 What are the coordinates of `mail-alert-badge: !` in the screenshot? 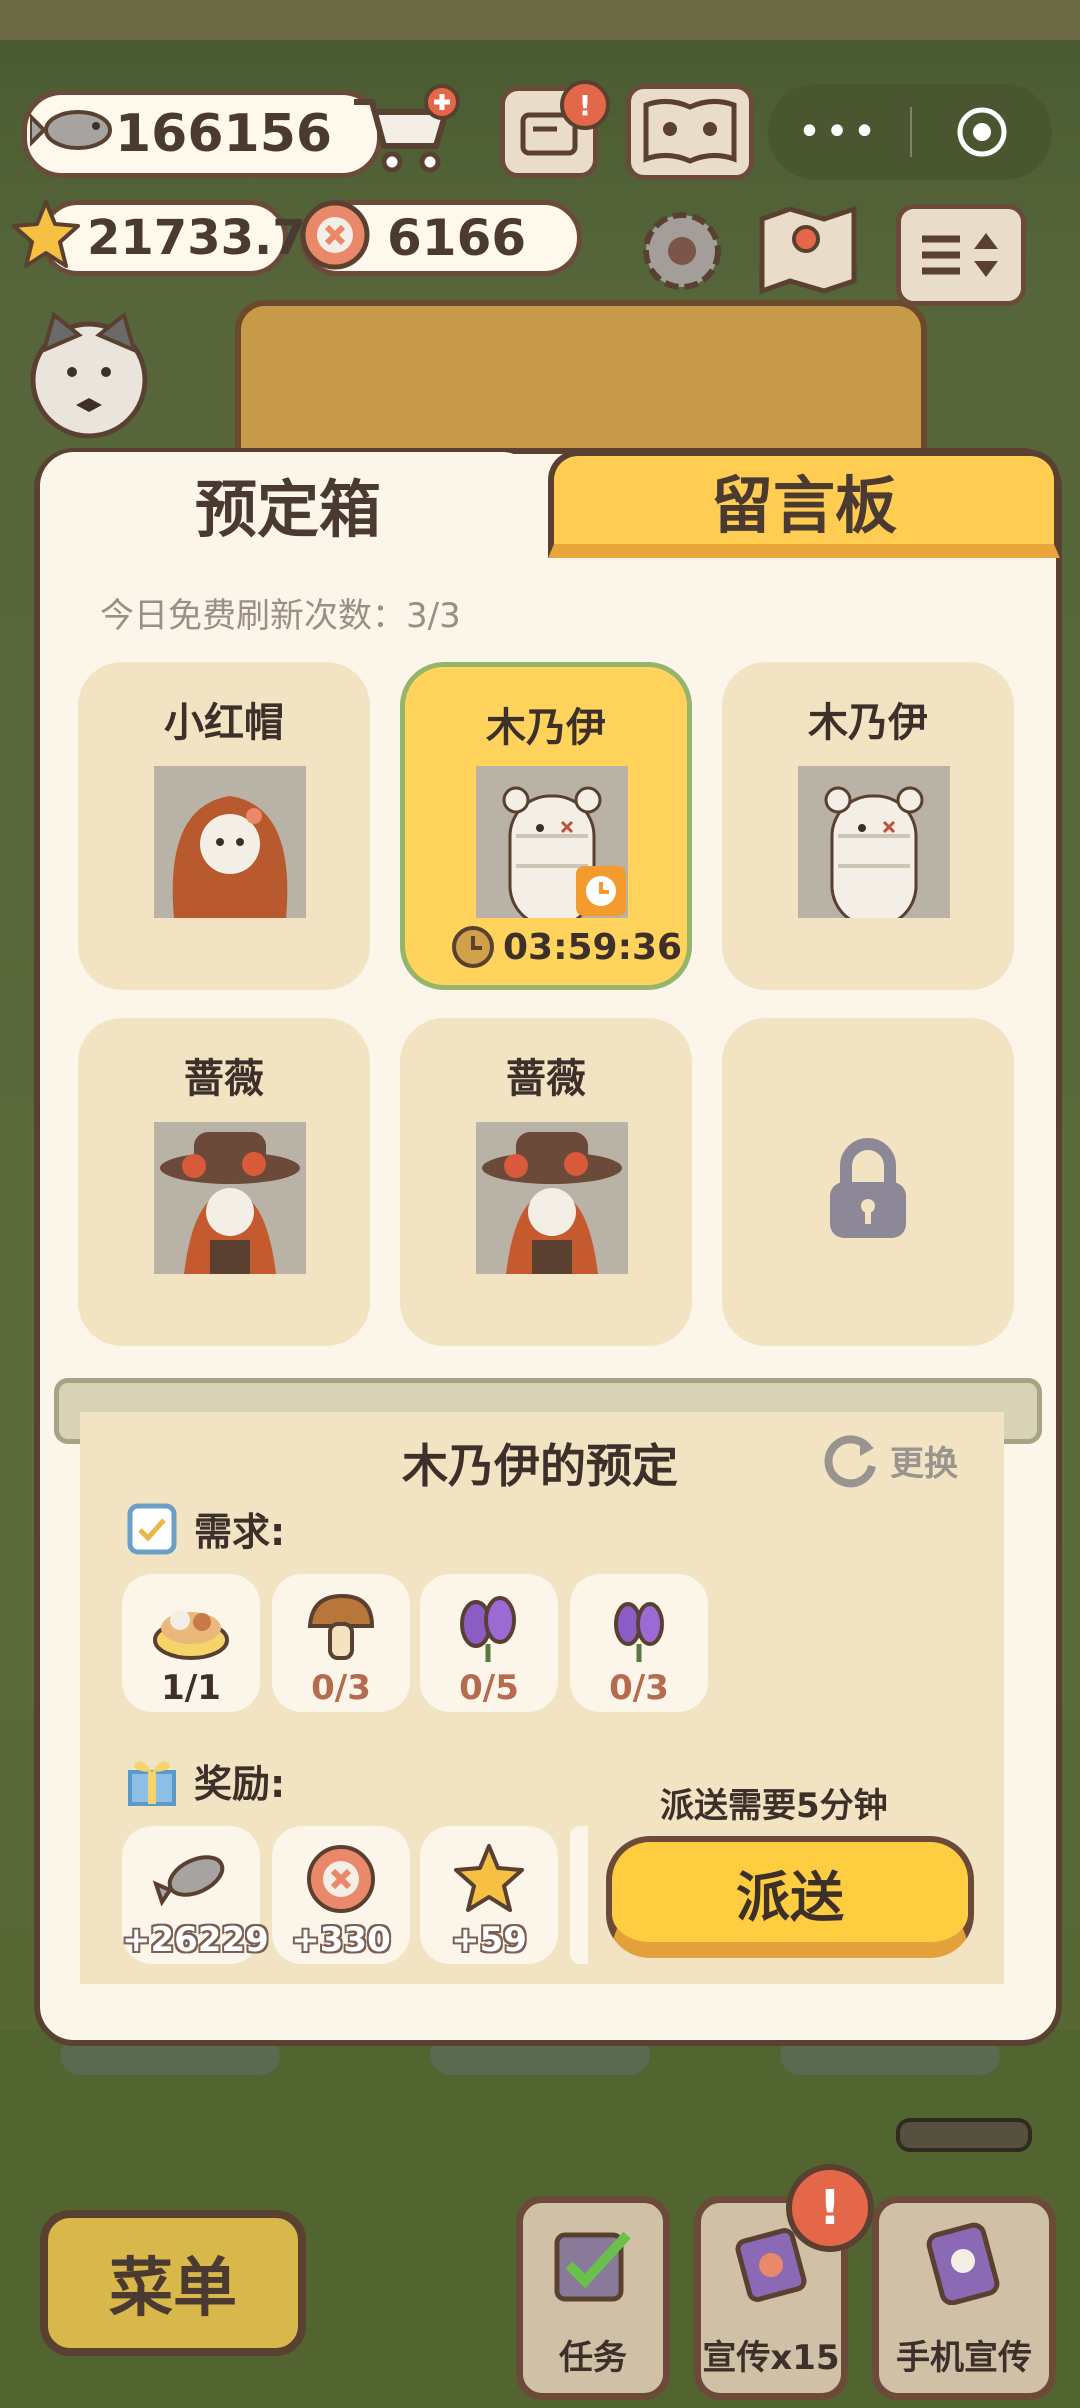 It's located at (585, 105).